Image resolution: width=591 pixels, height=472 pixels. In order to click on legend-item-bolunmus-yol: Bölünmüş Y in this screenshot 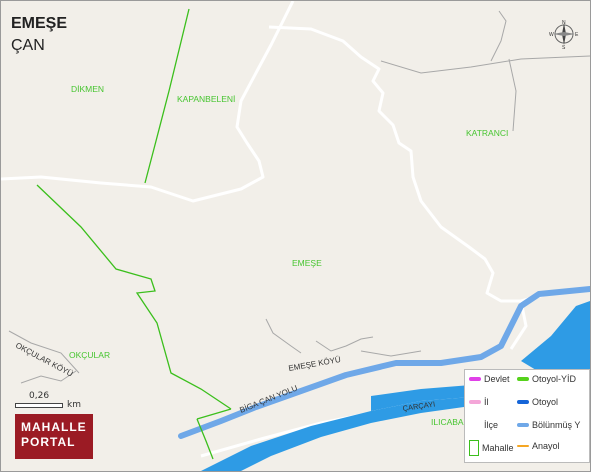, I will do `click(548, 425)`.